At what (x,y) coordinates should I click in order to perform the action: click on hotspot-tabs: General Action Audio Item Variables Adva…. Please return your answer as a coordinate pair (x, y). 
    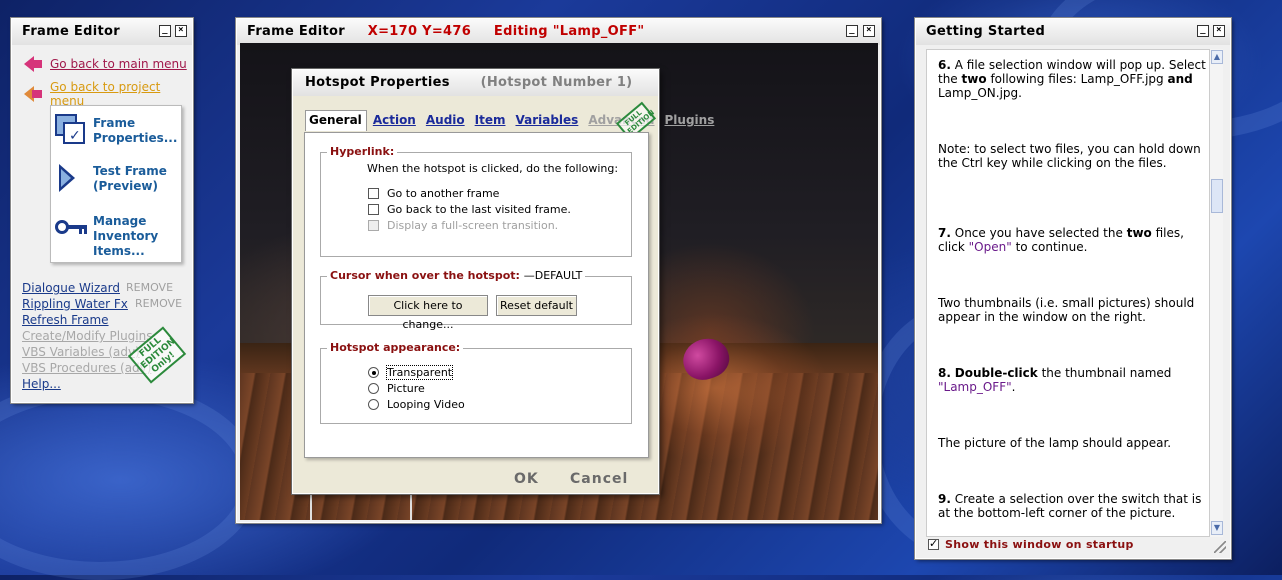
    Looking at the image, I should click on (513, 120).